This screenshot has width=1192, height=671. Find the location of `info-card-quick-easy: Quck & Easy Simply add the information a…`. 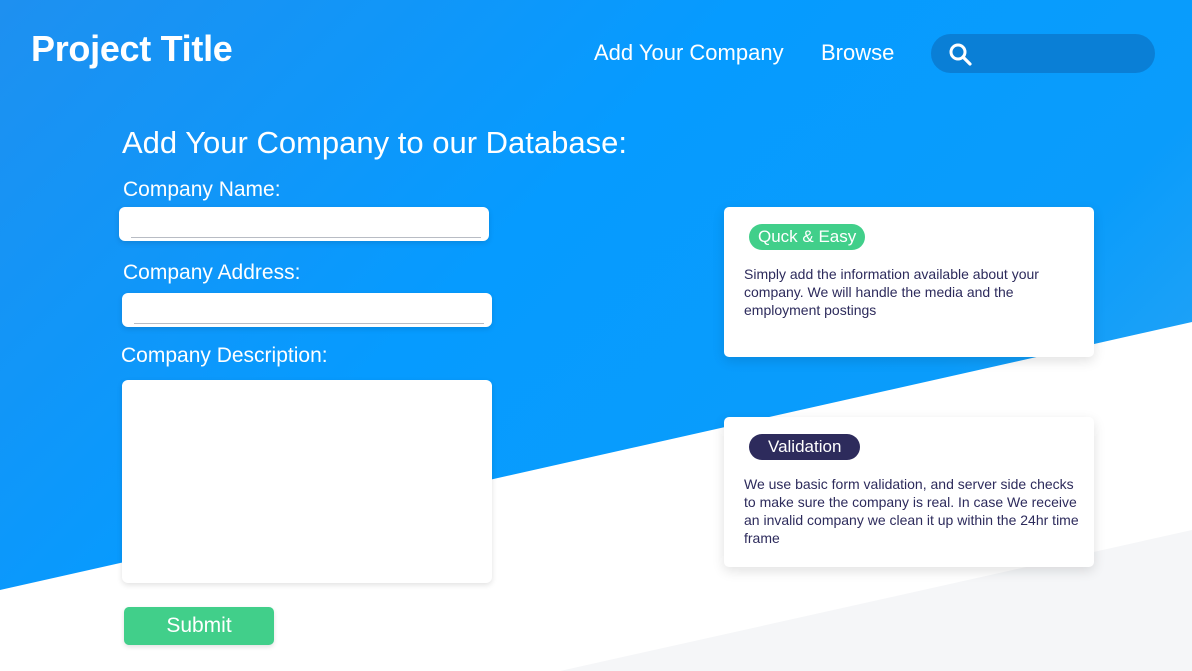

info-card-quick-easy: Quck & Easy Simply add the information a… is located at coordinates (909, 282).